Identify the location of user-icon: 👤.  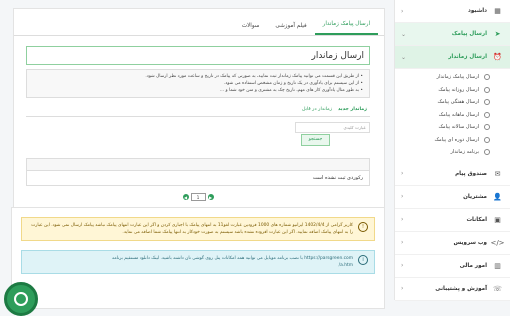
(497, 196).